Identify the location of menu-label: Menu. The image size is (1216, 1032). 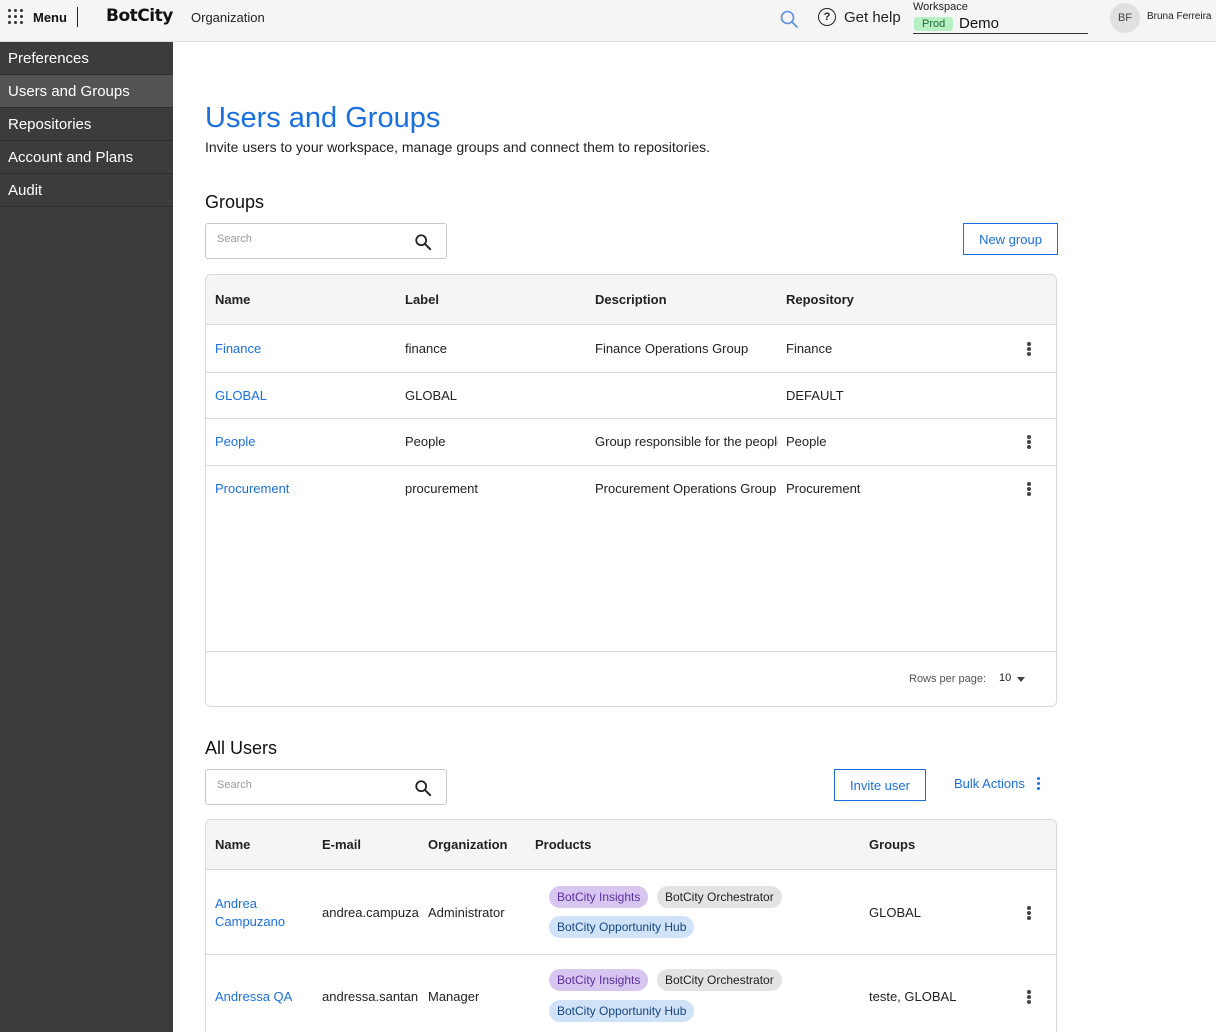
(50, 17).